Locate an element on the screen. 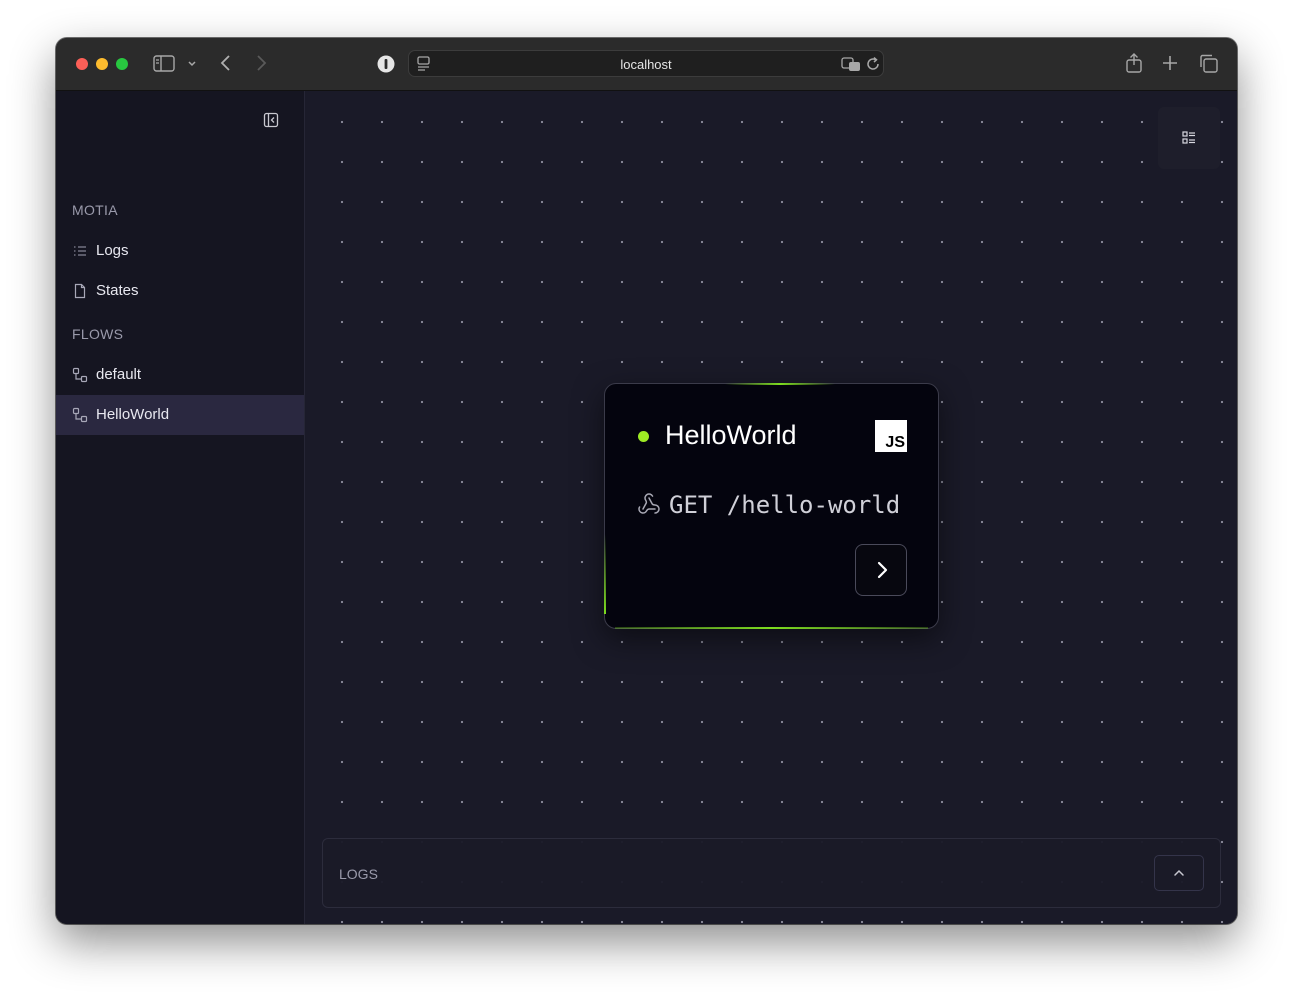 The width and height of the screenshot is (1293, 998). flow-node-helloworld: HelloWorld JS GET /hello-world is located at coordinates (771, 506).